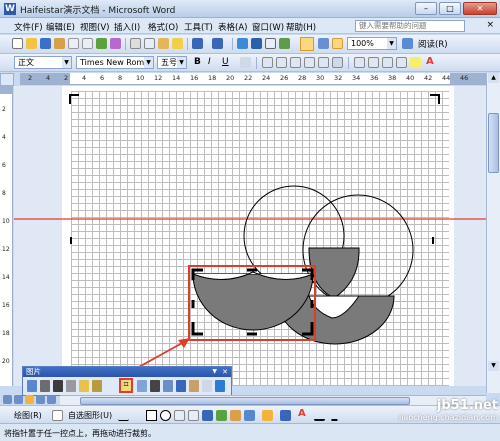 This screenshot has height=441, width=500. What do you see at coordinates (87, 43) in the screenshot?
I see `print-preview-icon` at bounding box center [87, 43].